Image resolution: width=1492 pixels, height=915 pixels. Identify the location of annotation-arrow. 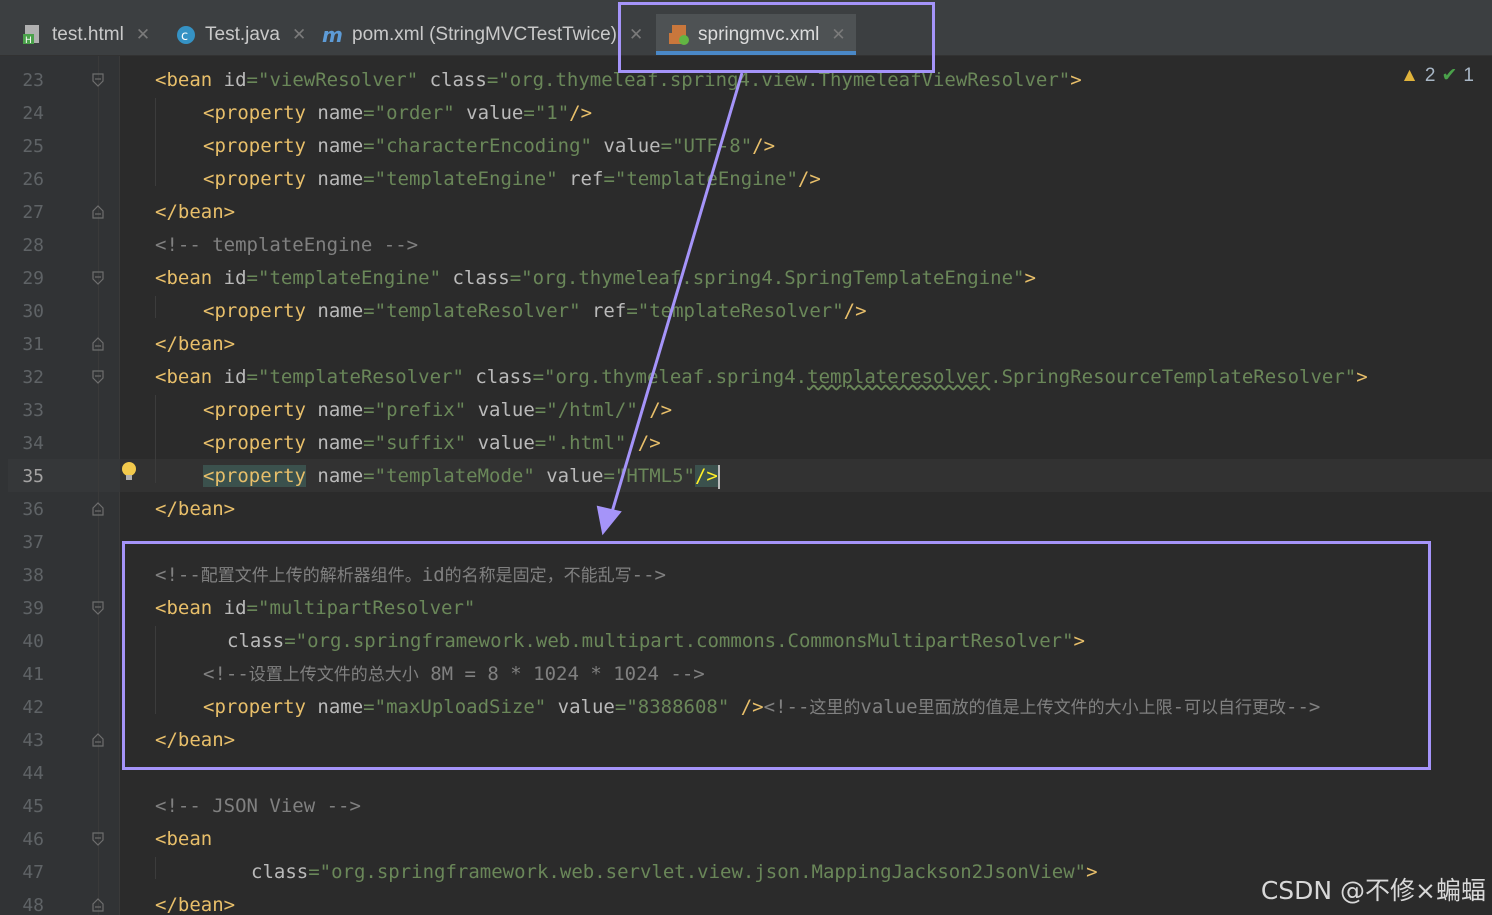
(670, 304).